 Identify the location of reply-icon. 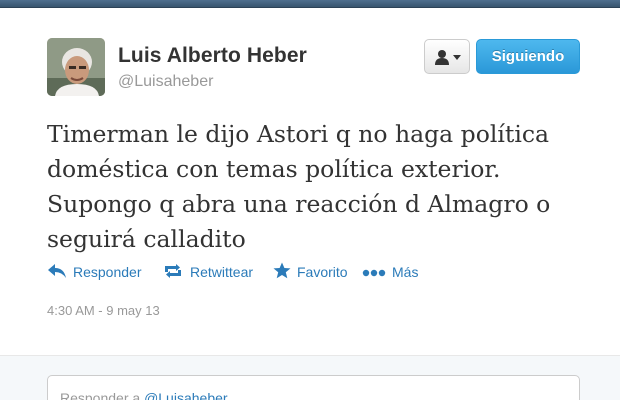
(57, 272).